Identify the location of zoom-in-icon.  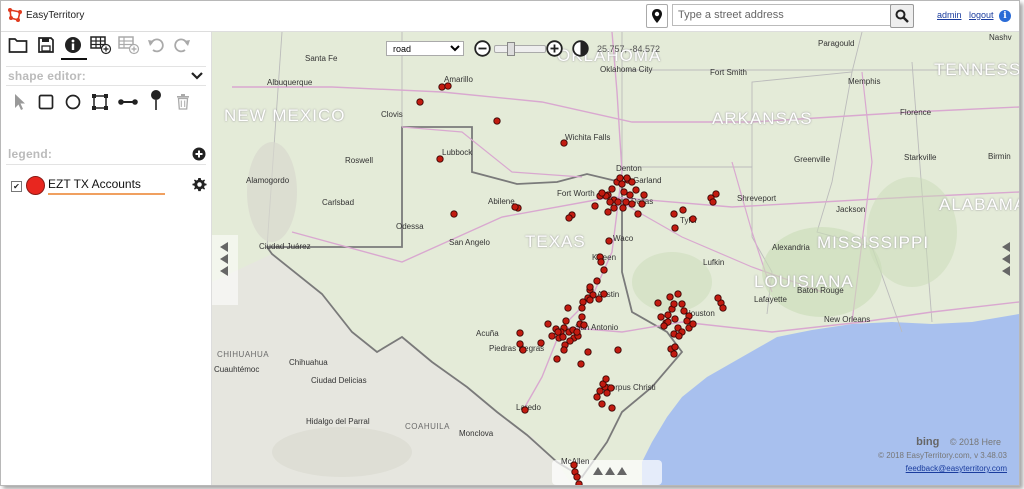
(554, 48).